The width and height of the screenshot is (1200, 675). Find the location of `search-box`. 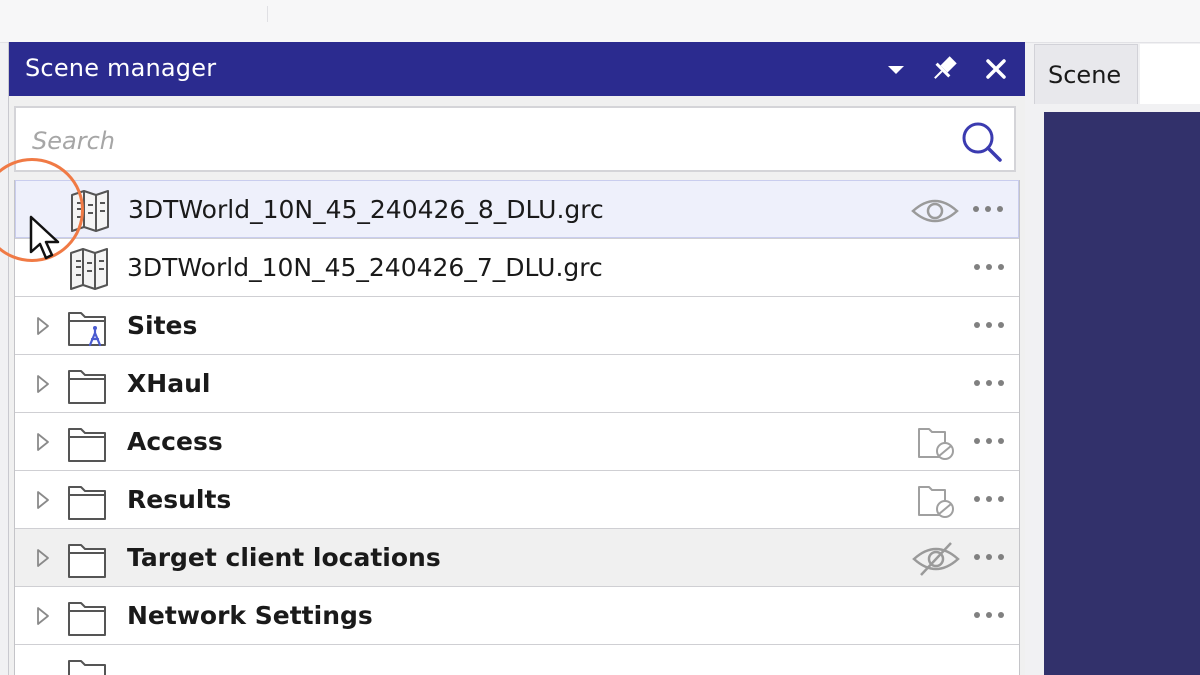

search-box is located at coordinates (515, 139).